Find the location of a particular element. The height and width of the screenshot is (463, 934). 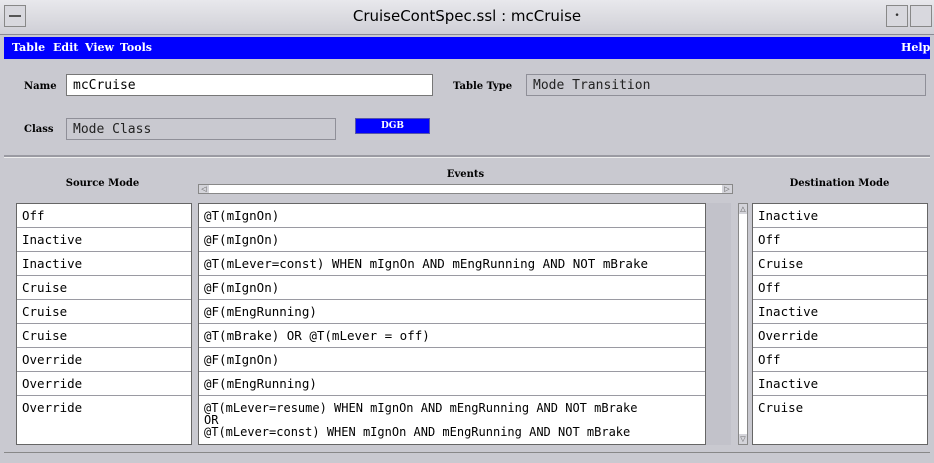

source-mode-header: Source Mode is located at coordinates (102, 183).